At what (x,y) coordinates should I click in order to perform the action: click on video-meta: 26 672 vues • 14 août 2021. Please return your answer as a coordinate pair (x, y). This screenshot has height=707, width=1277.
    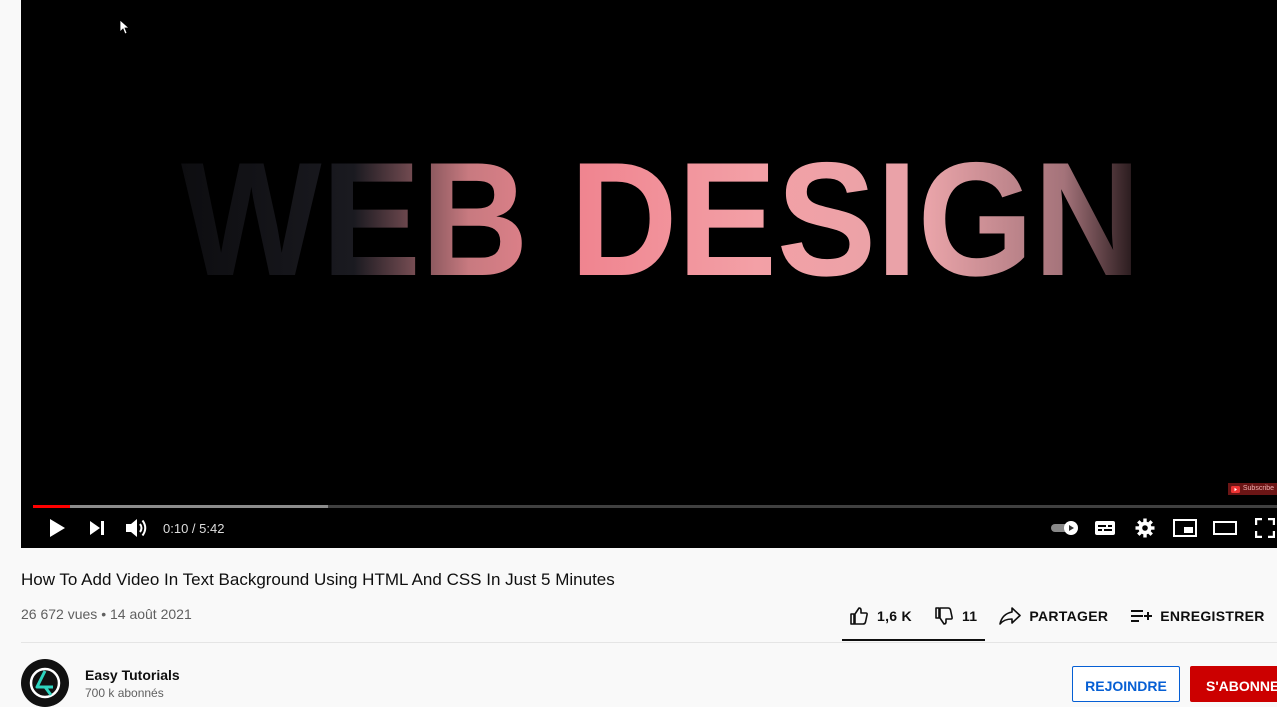
    Looking at the image, I should click on (106, 614).